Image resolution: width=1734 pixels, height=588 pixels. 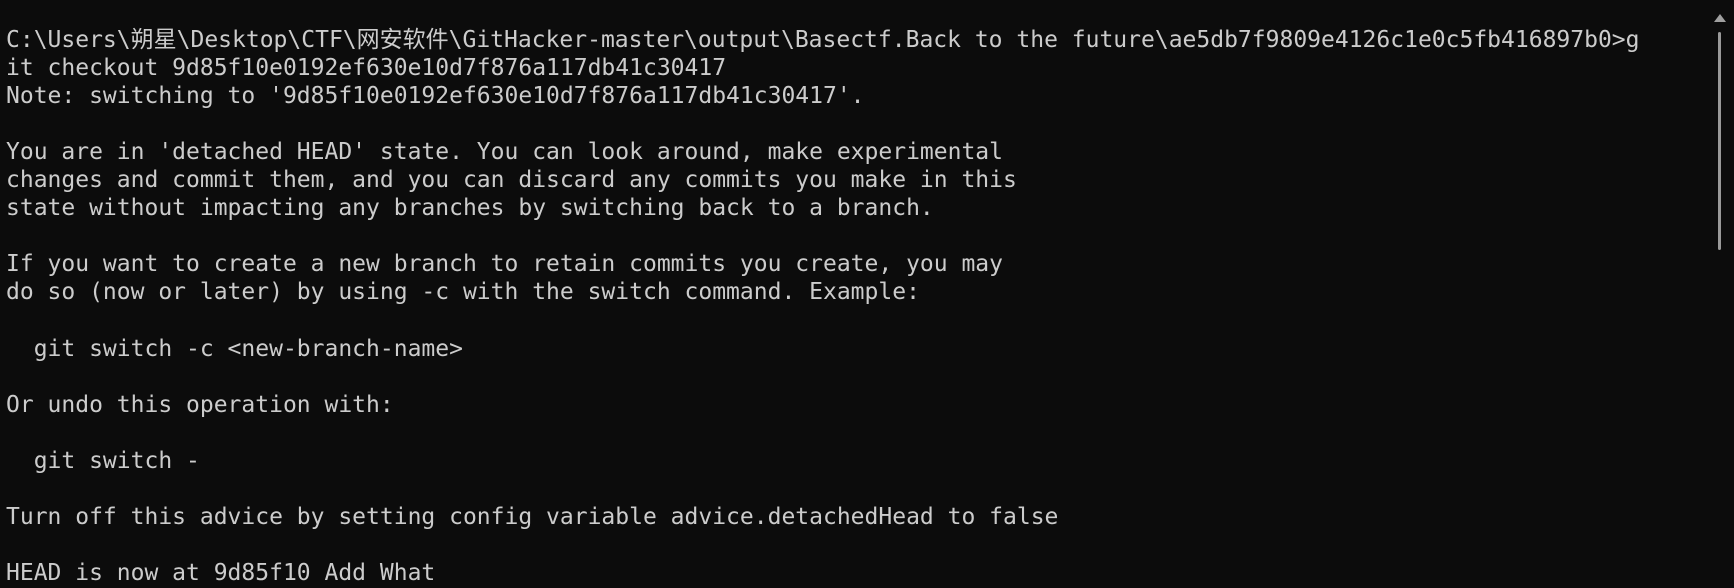 What do you see at coordinates (200, 404) in the screenshot?
I see `terminal-line: Or undo this operation with:` at bounding box center [200, 404].